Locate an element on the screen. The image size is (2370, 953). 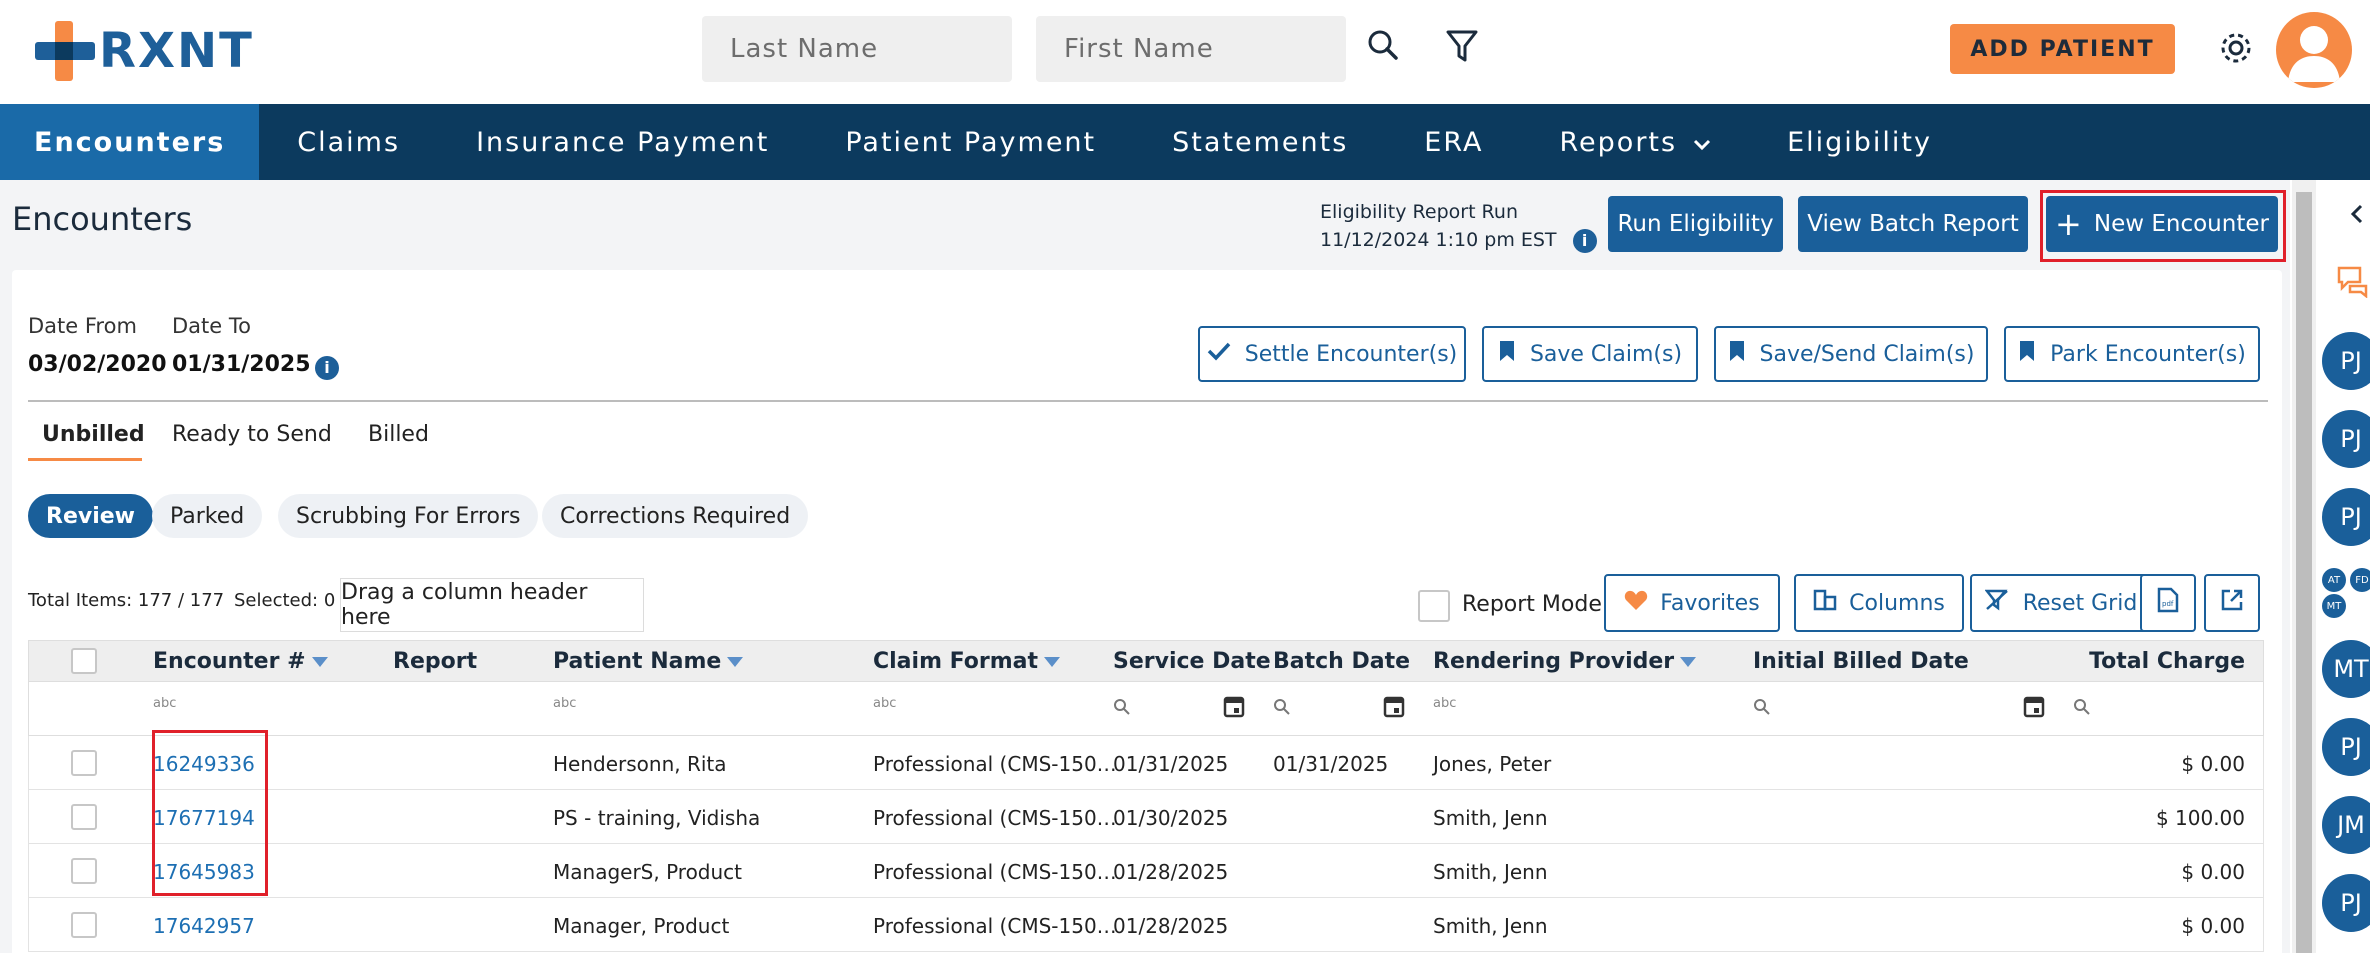
rail-mini-avatar: MT is located at coordinates (2334, 606).